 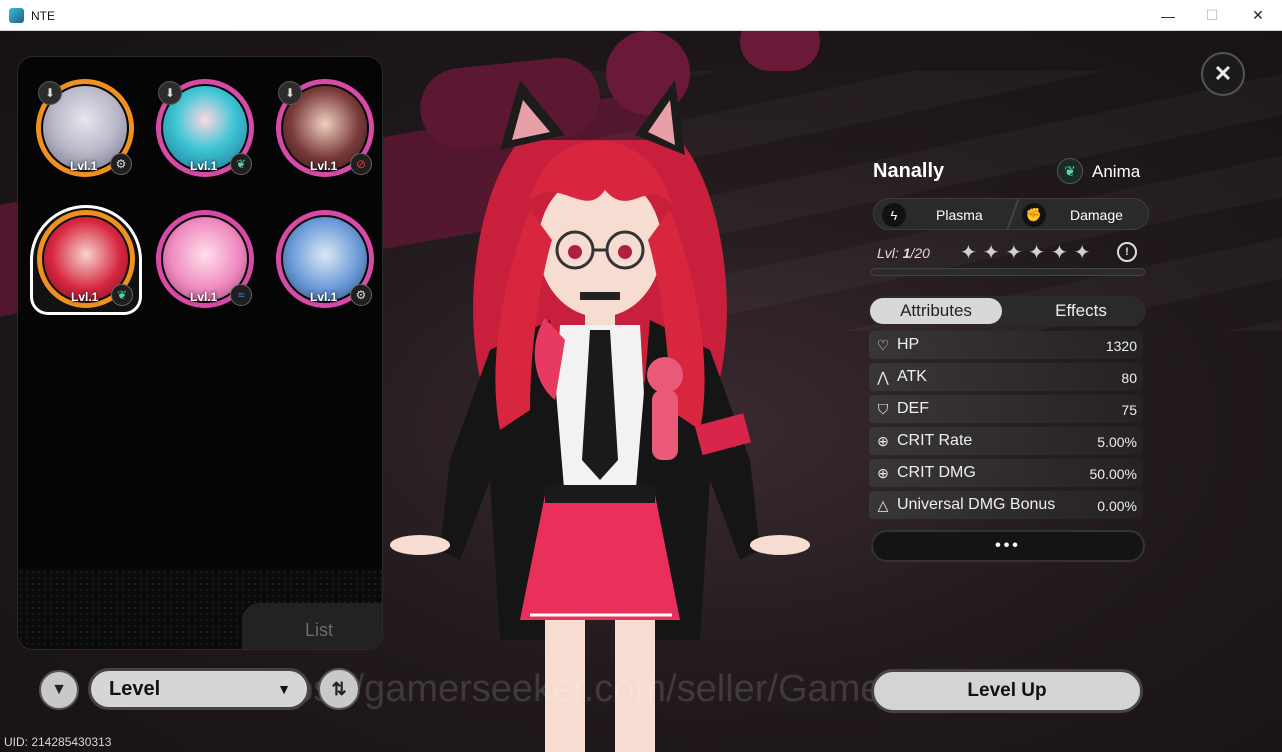 I want to click on type-divider, so click(x=1013, y=214).